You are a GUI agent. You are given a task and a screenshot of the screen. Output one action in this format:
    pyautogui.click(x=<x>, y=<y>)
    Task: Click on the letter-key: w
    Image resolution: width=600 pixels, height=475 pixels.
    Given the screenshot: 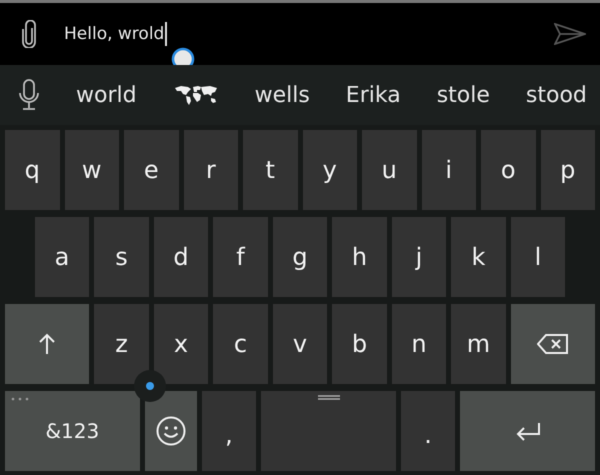 What is the action you would take?
    pyautogui.click(x=91, y=170)
    